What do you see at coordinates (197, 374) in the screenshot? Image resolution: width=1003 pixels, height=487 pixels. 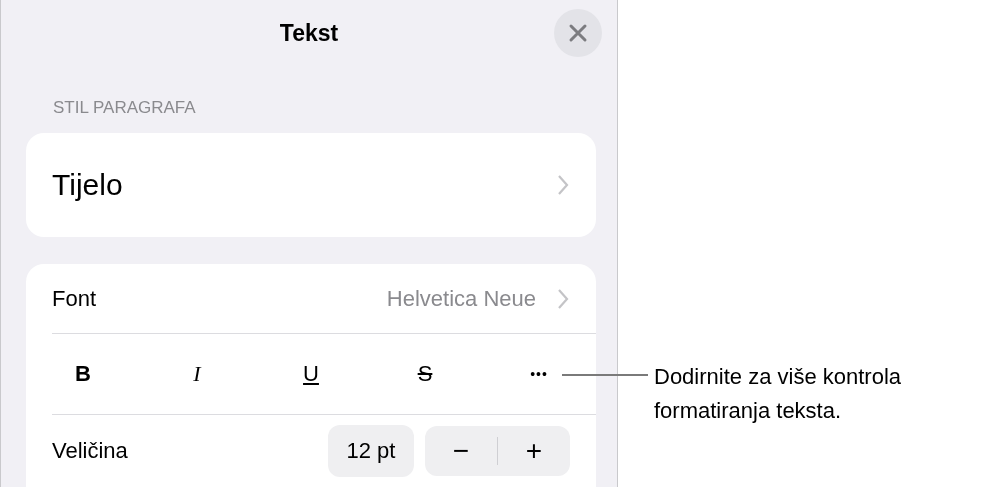 I see `italic-button: I` at bounding box center [197, 374].